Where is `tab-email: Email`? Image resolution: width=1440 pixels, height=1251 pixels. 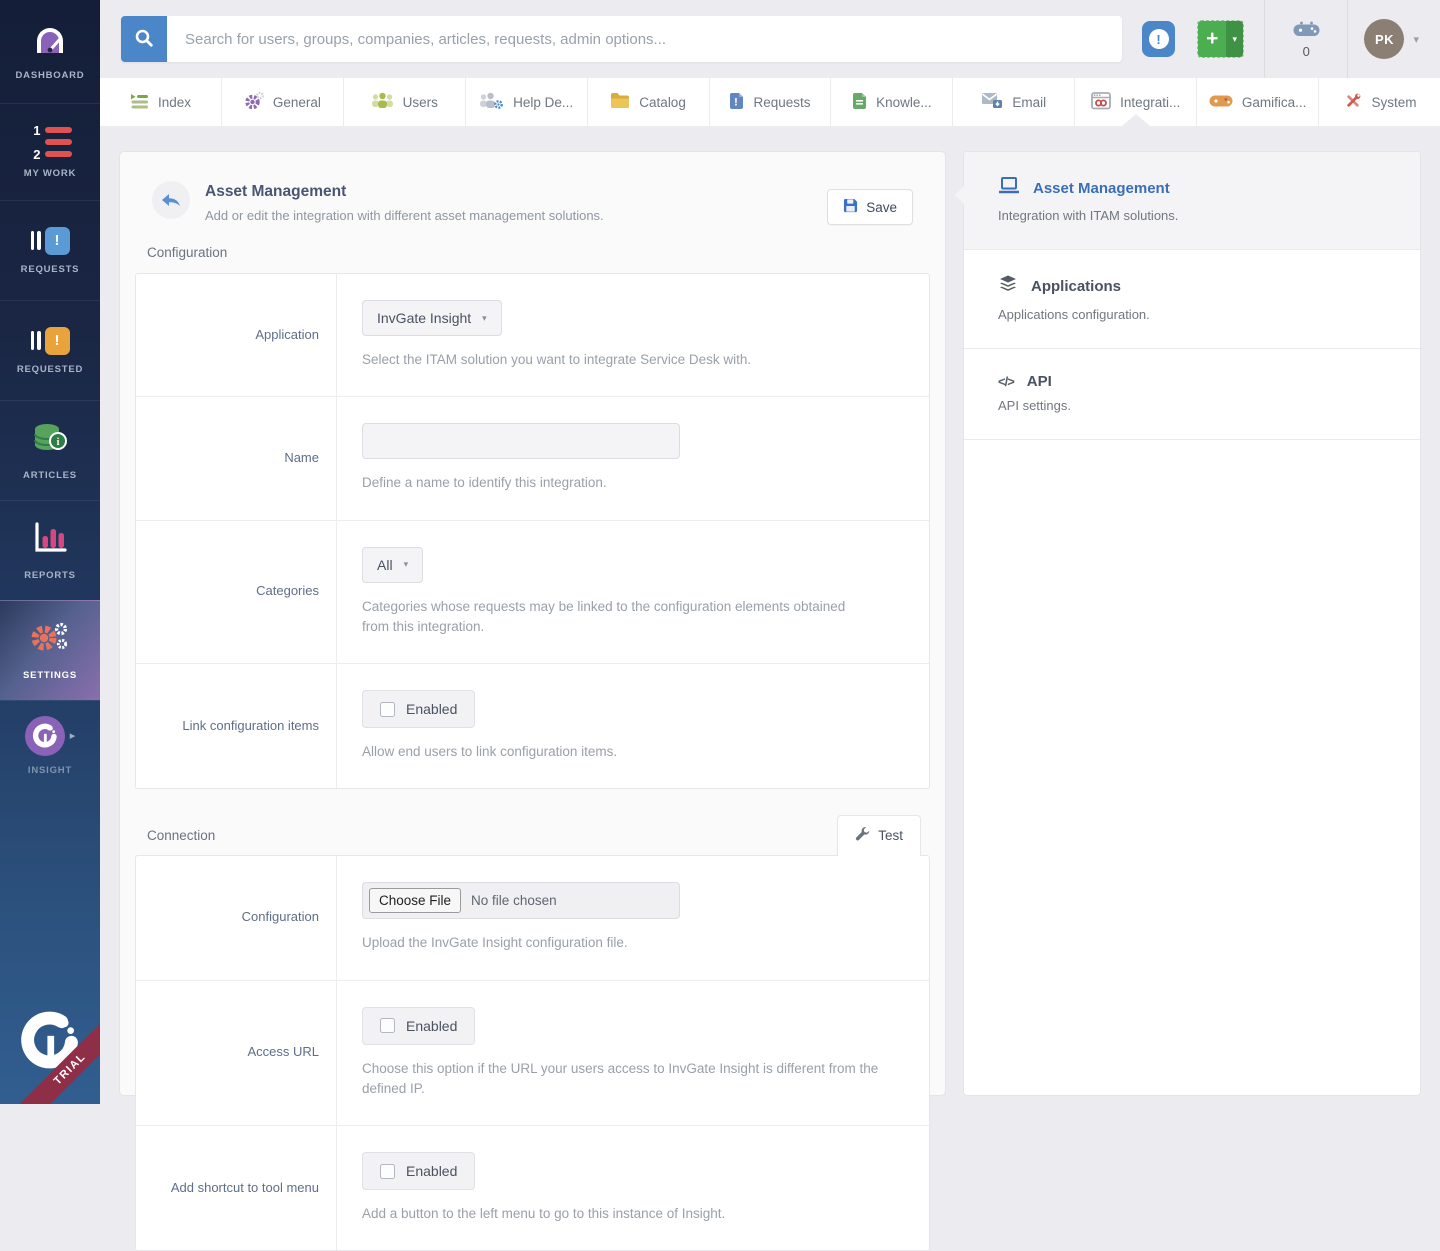 tab-email: Email is located at coordinates (1013, 102).